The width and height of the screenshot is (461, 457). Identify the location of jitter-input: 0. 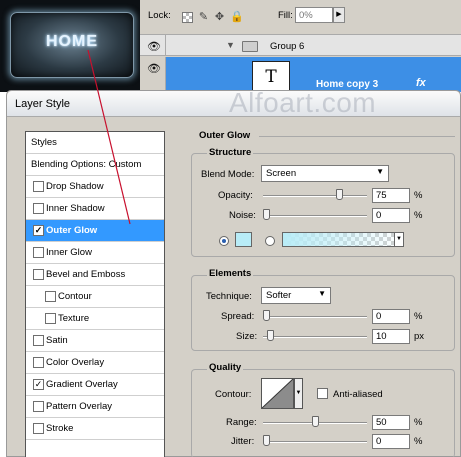
(391, 441).